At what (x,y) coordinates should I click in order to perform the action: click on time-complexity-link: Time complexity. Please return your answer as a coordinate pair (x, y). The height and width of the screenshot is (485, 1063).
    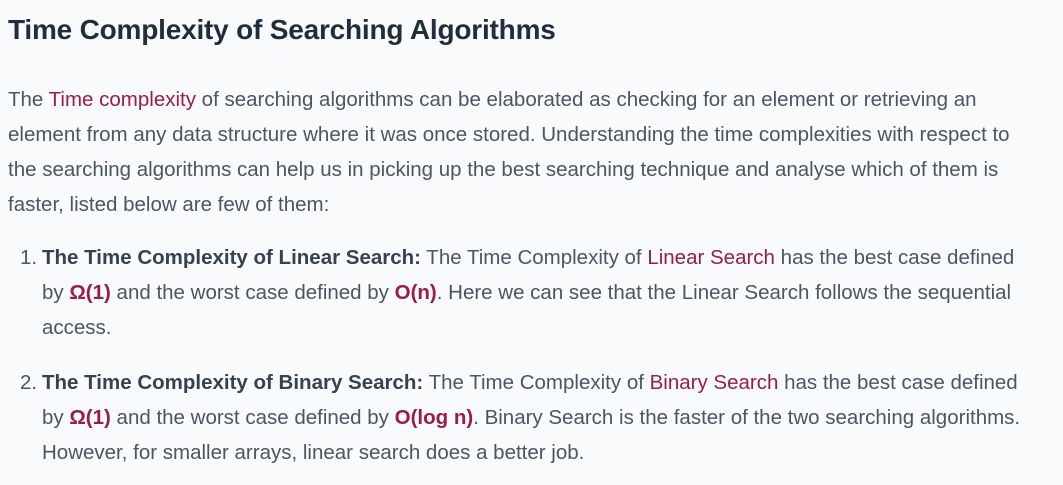
    Looking at the image, I should click on (122, 99).